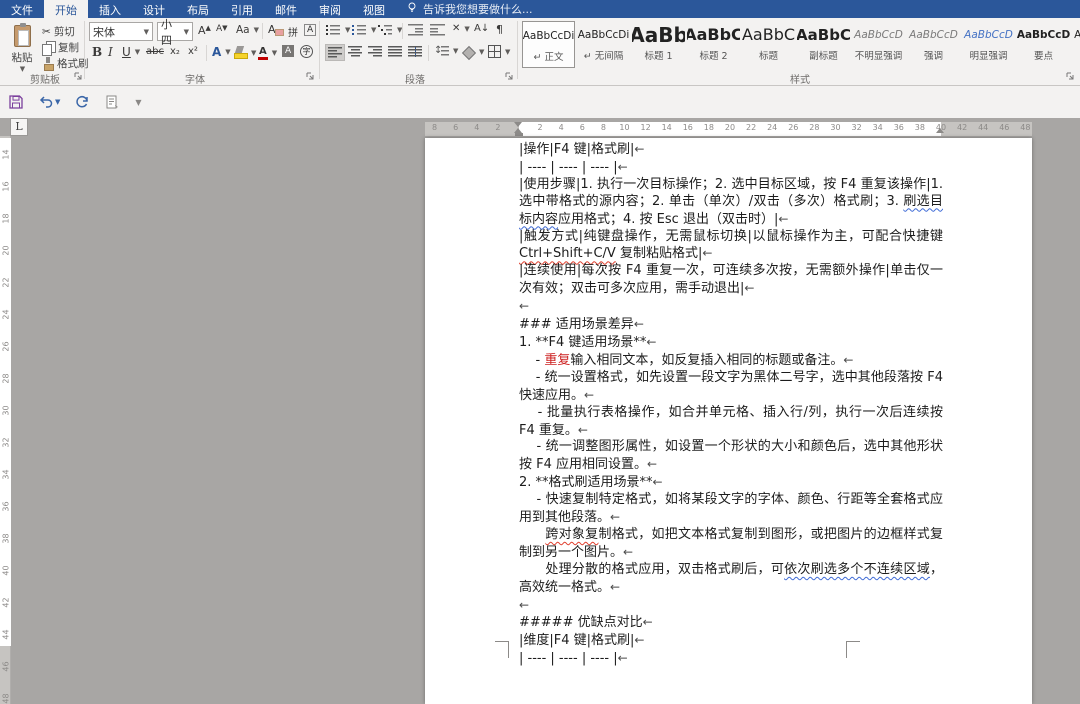 This screenshot has width=1080, height=704. Describe the element at coordinates (933, 44) in the screenshot. I see `style-强调: AaBbCcD 强调` at that location.